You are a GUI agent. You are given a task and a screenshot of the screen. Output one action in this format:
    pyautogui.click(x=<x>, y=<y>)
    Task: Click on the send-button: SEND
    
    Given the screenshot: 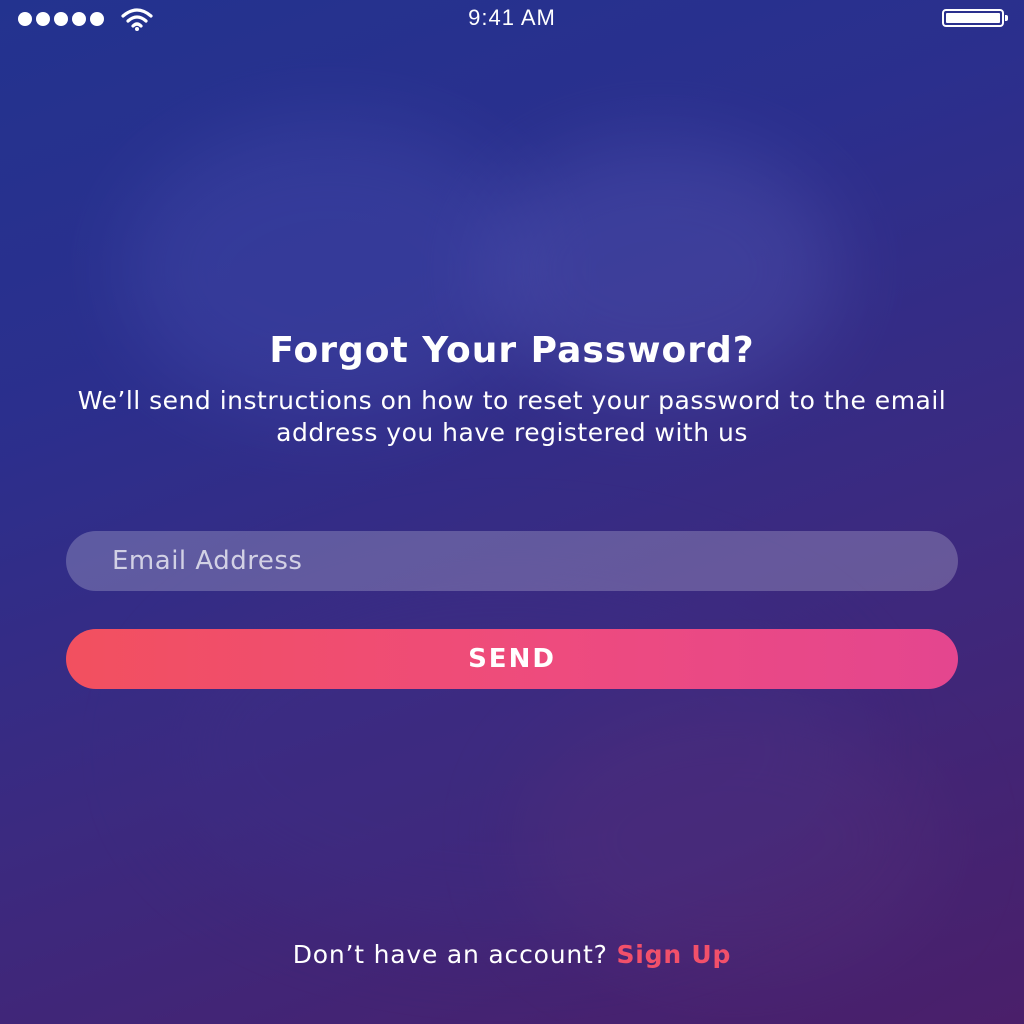 What is the action you would take?
    pyautogui.click(x=512, y=659)
    